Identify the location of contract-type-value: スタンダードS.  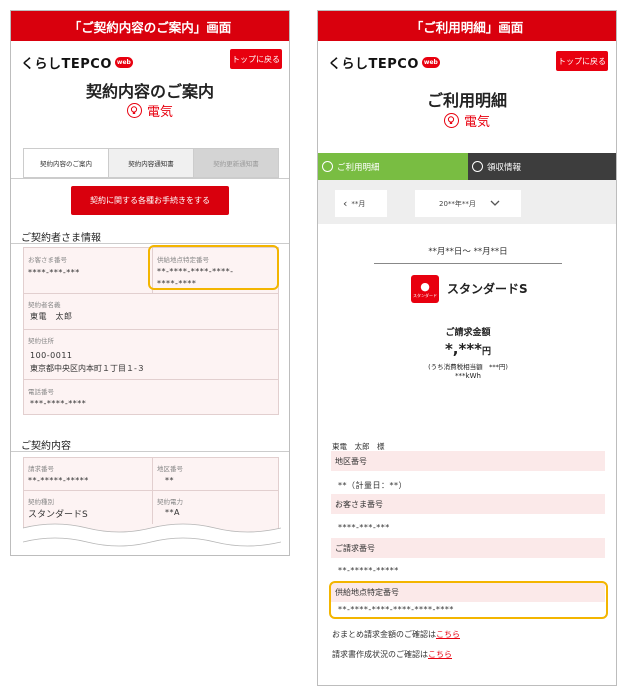
(58, 515).